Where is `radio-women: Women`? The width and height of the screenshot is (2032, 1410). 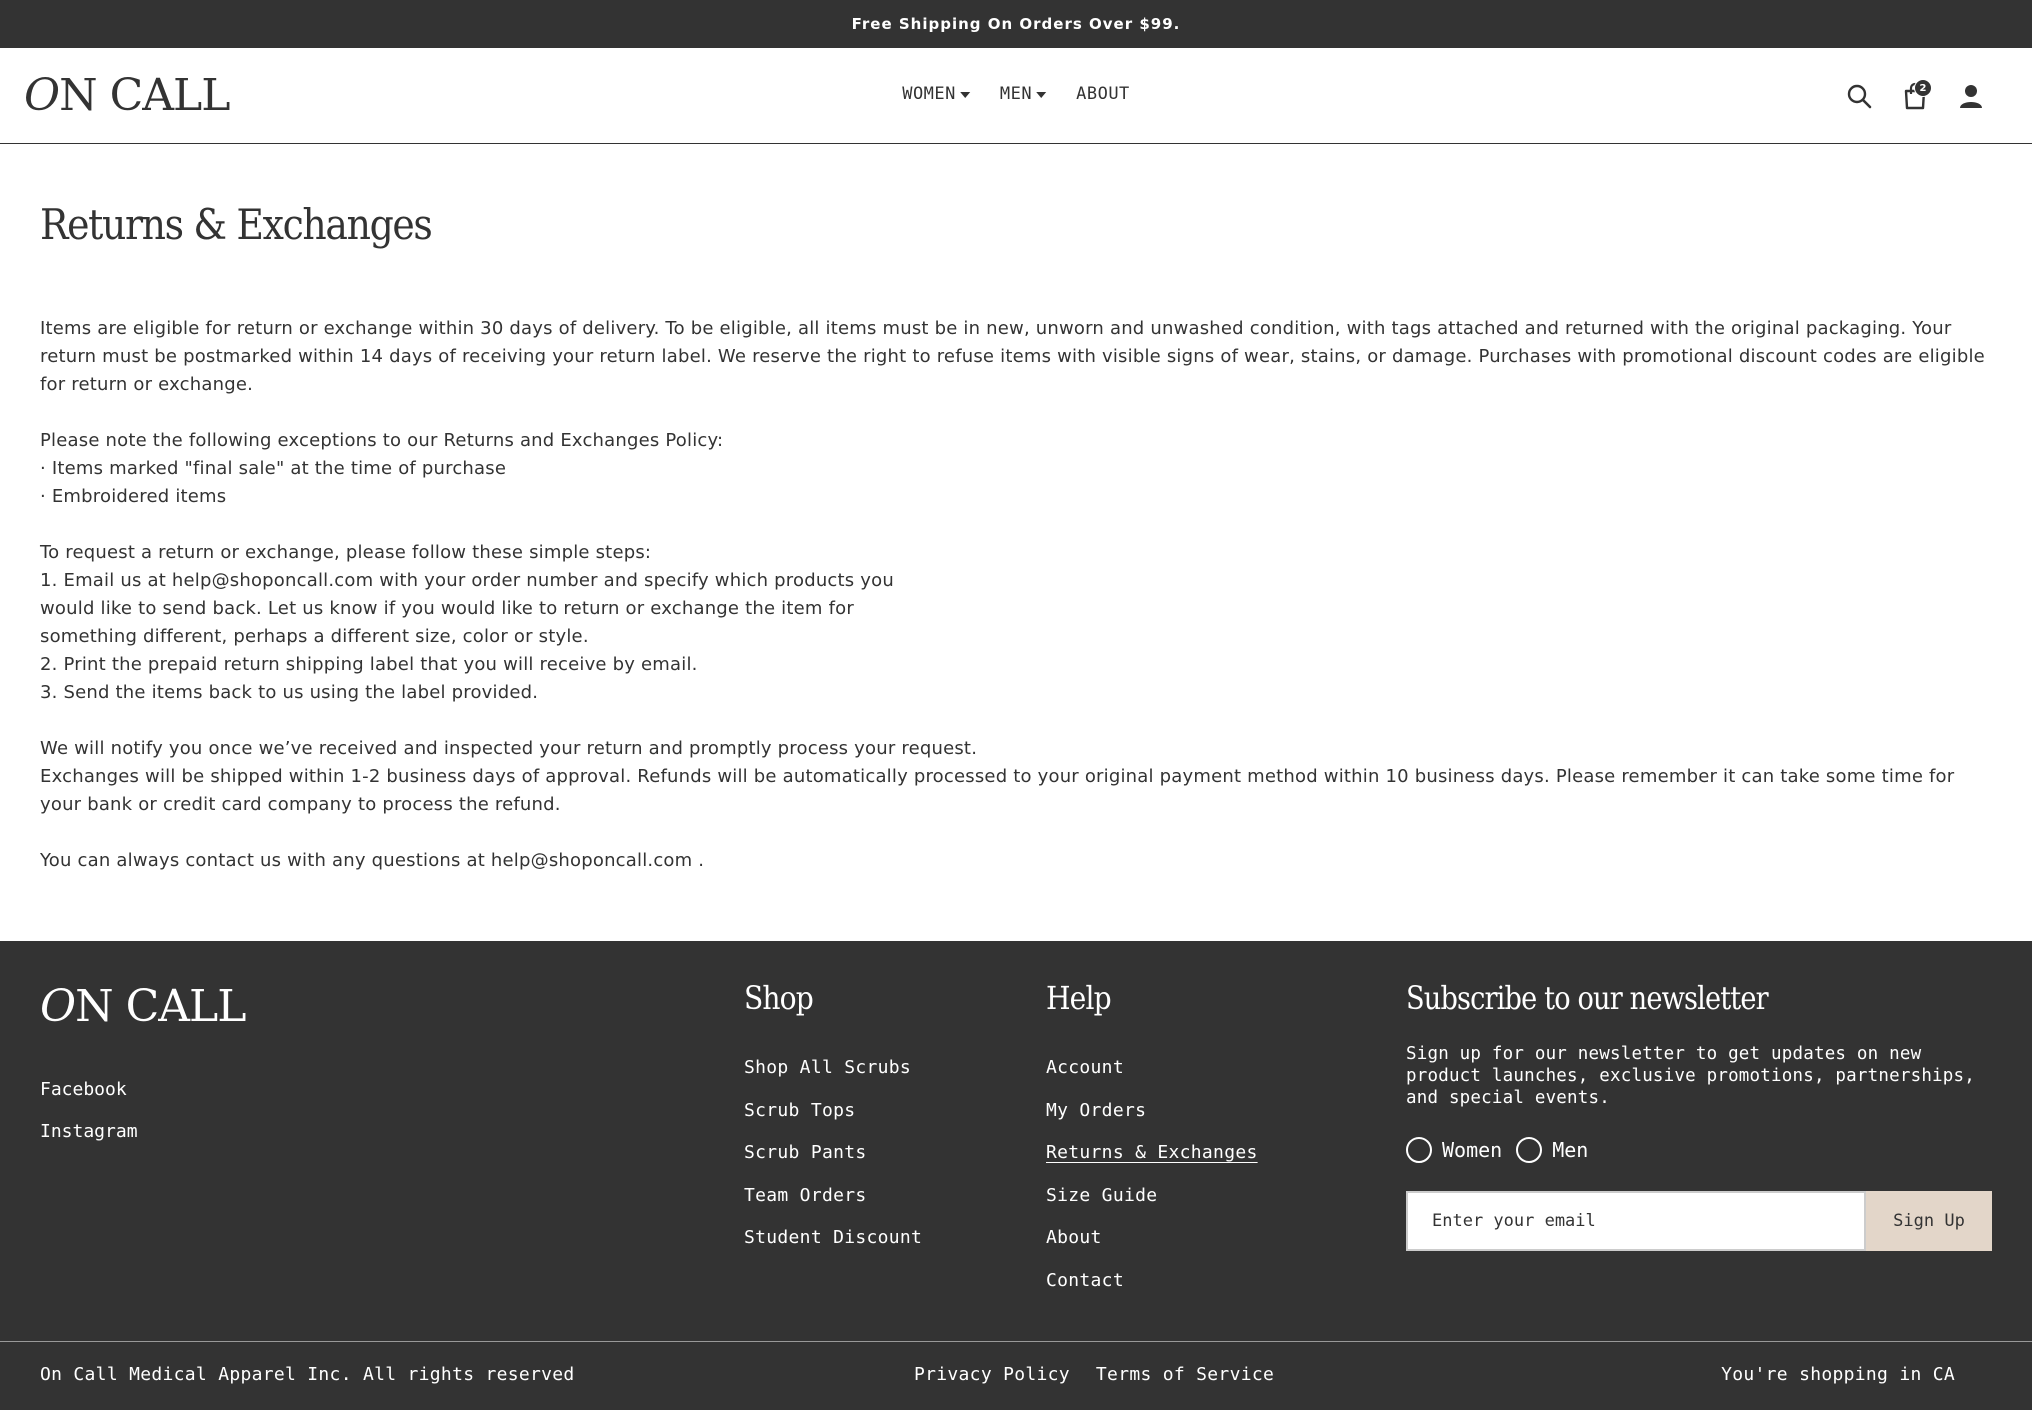 radio-women: Women is located at coordinates (1454, 1150).